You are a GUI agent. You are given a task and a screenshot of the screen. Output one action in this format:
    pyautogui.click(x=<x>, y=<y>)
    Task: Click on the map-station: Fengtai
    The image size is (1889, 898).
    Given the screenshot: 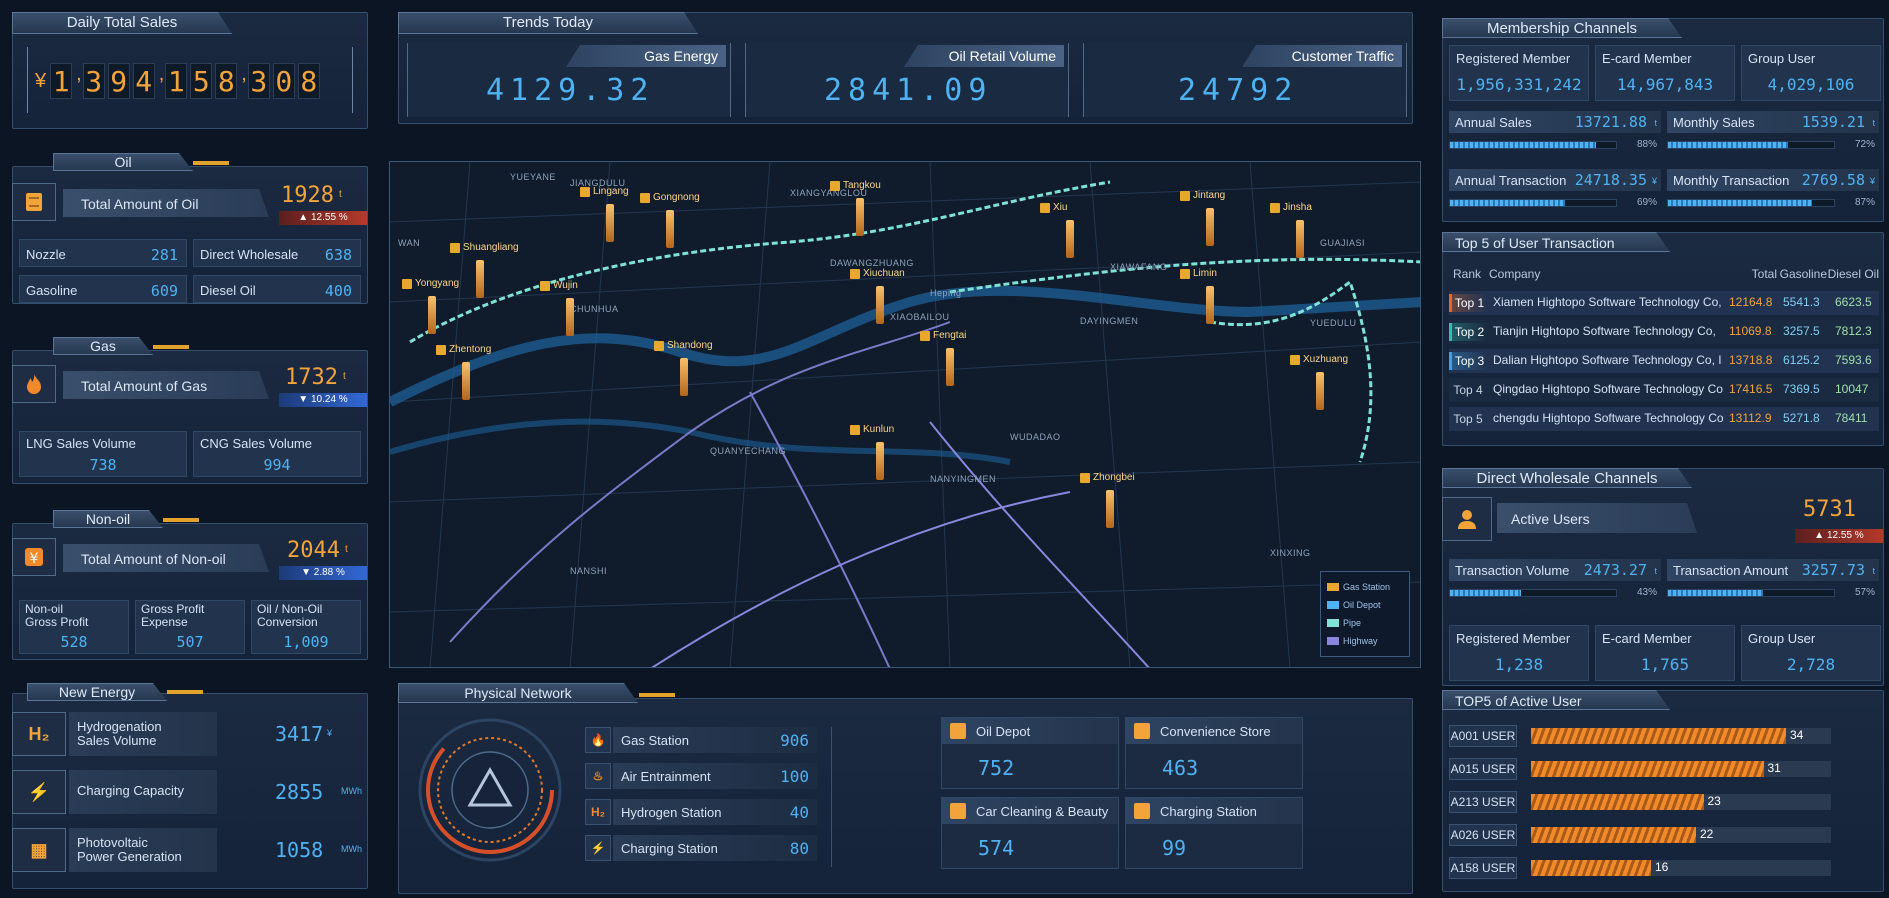 What is the action you would take?
    pyautogui.click(x=943, y=335)
    